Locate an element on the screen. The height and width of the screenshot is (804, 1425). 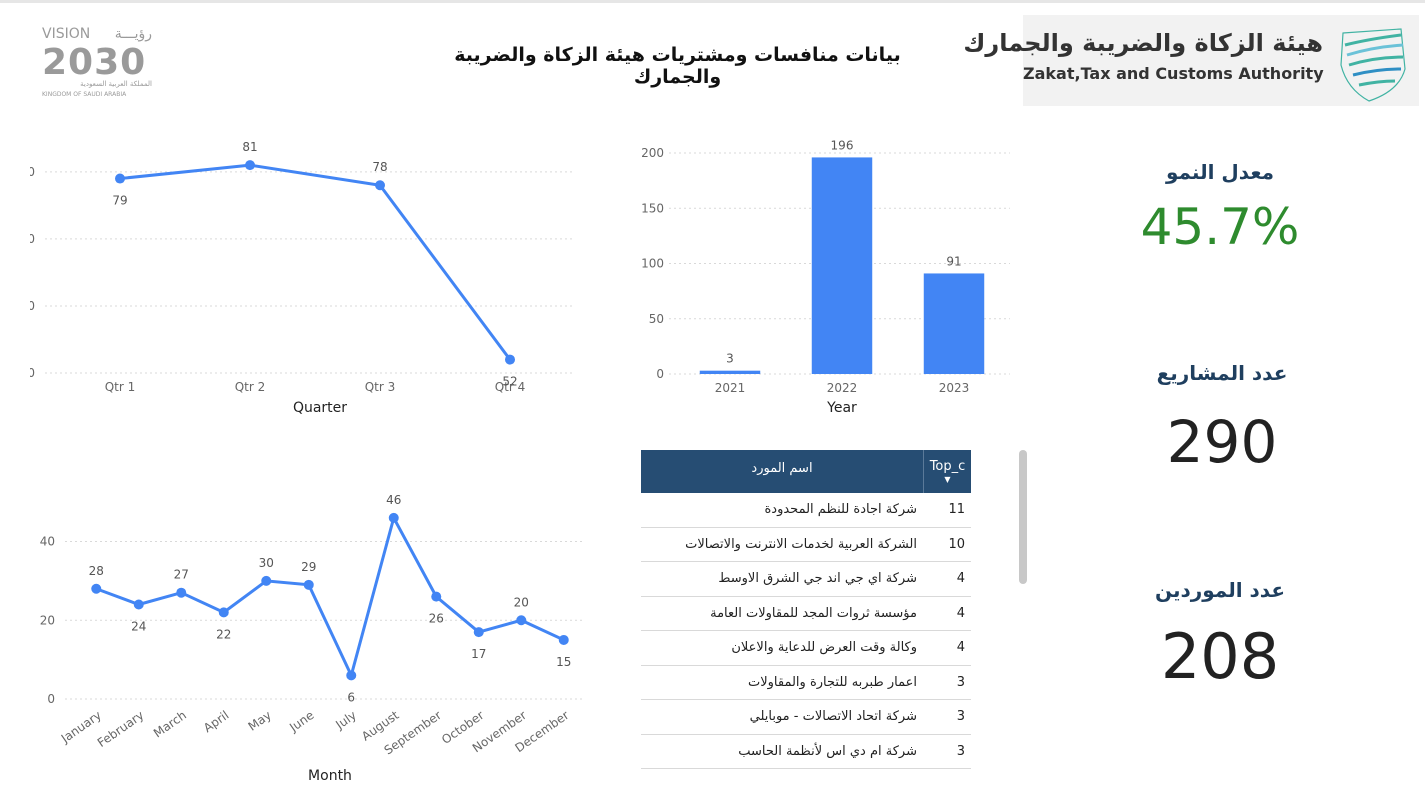
year-bar-chart: 0 50 100 150 200 3 2021 196 2022 91 2023 Year is located at coordinates (825, 277).